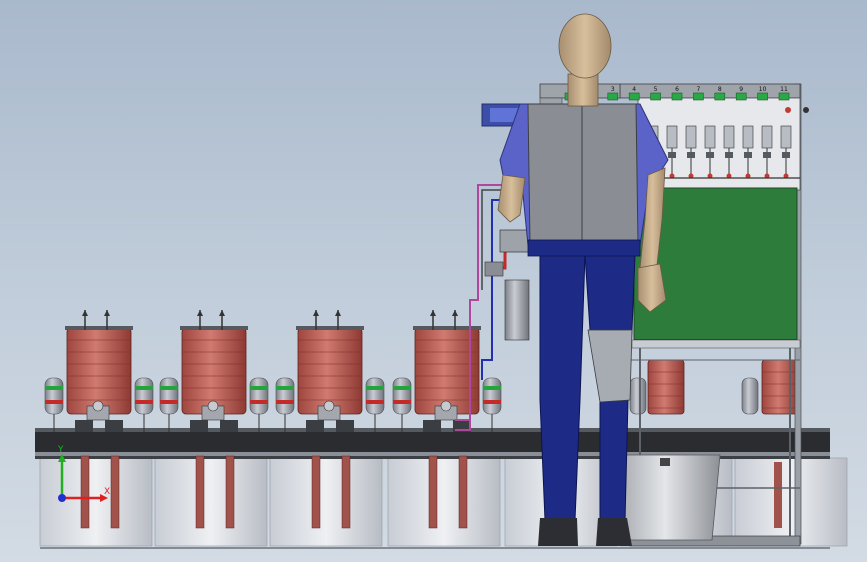 Image resolution: width=867 pixels, height=562 pixels. What do you see at coordinates (784, 89) in the screenshot?
I see `panel-number: 11` at bounding box center [784, 89].